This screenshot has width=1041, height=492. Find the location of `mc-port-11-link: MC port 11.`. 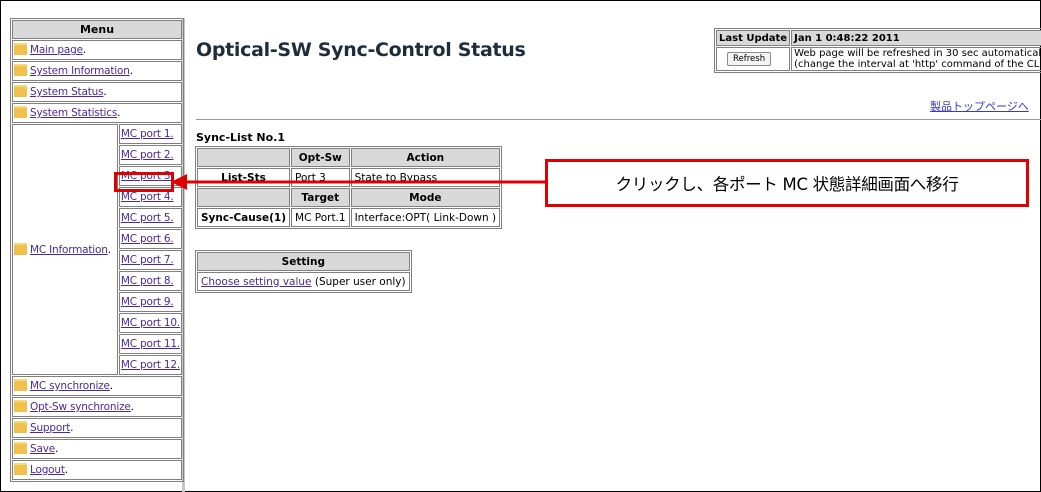

mc-port-11-link: MC port 11. is located at coordinates (150, 344).